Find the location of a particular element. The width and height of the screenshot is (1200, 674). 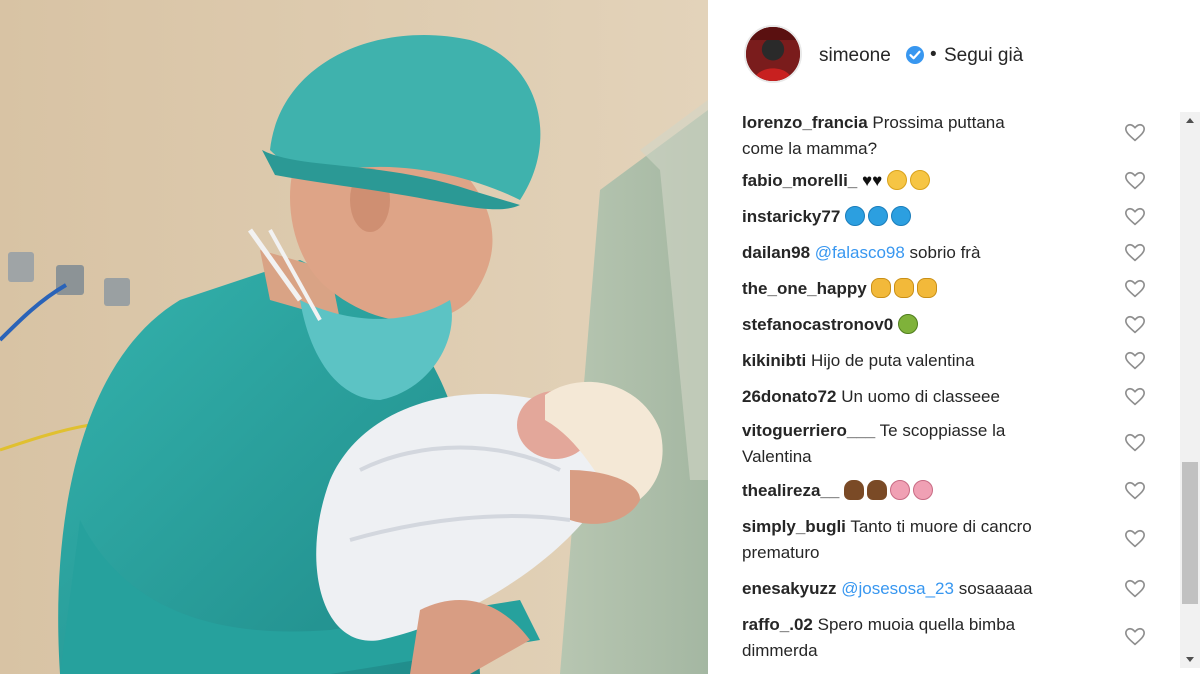

comment-mention: @falasco98 is located at coordinates (860, 252).